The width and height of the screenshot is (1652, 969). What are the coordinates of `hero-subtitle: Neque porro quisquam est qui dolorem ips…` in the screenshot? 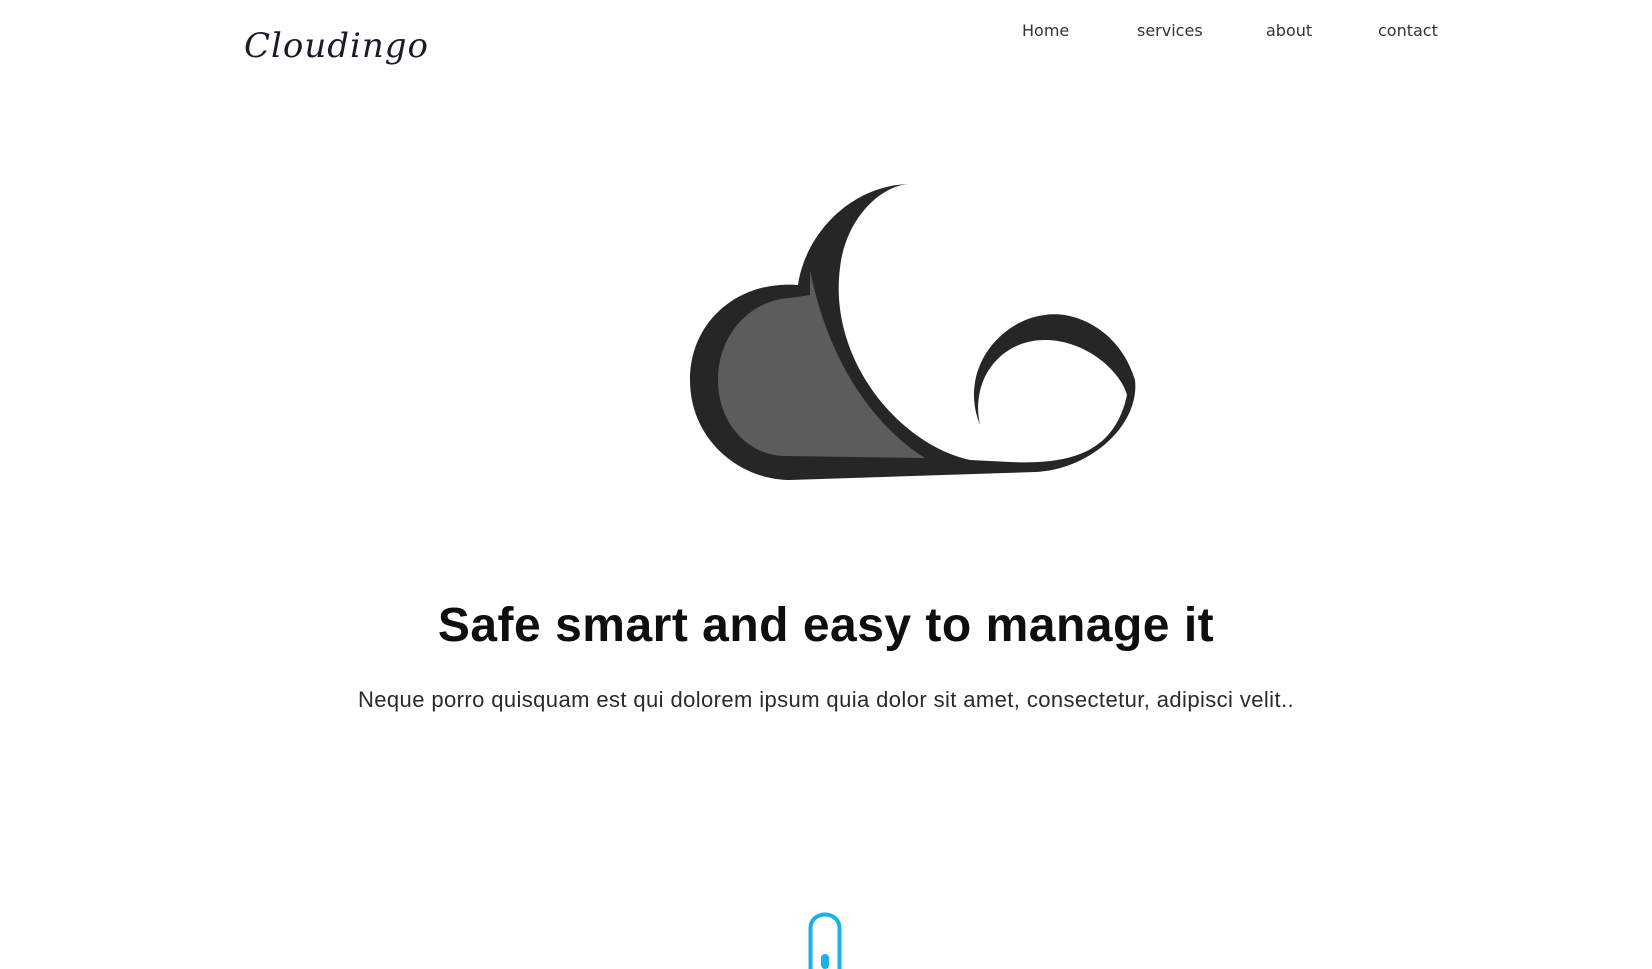 It's located at (826, 699).